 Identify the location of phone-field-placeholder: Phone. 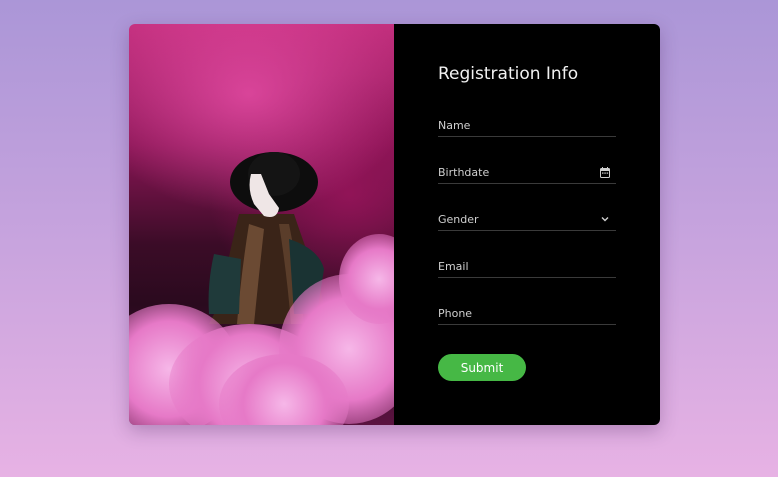
(455, 313).